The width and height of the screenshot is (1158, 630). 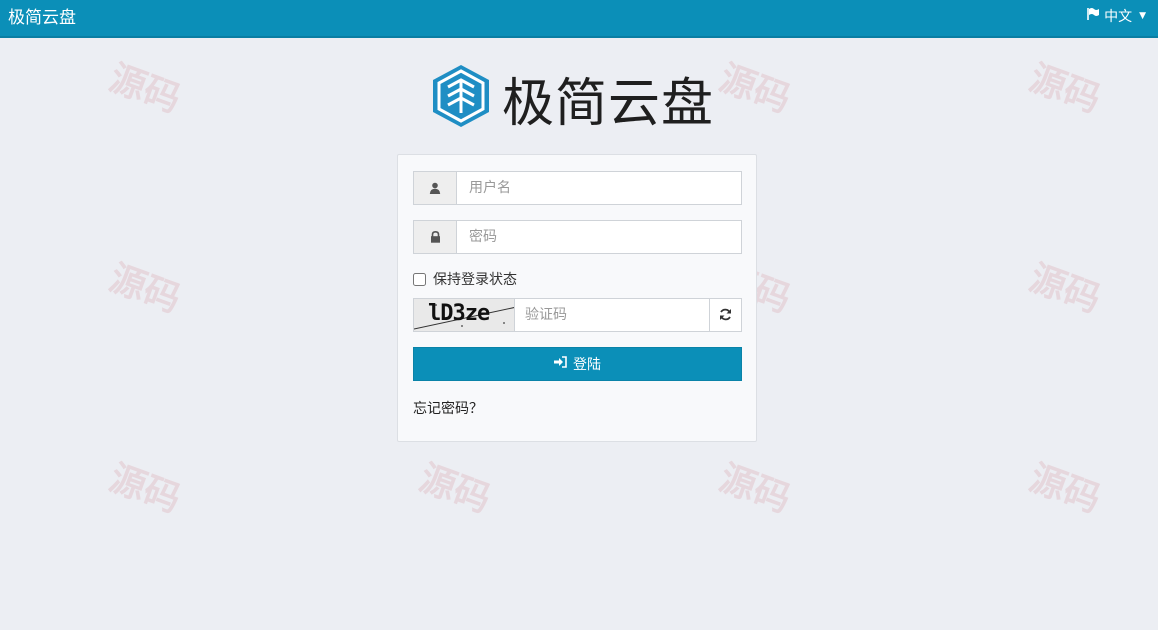 What do you see at coordinates (599, 188) in the screenshot?
I see `username-input` at bounding box center [599, 188].